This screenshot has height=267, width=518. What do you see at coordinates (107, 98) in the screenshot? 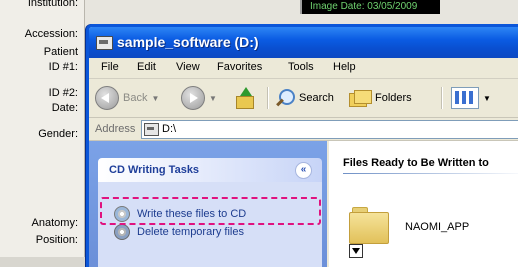
I see `back-arrow-icon` at bounding box center [107, 98].